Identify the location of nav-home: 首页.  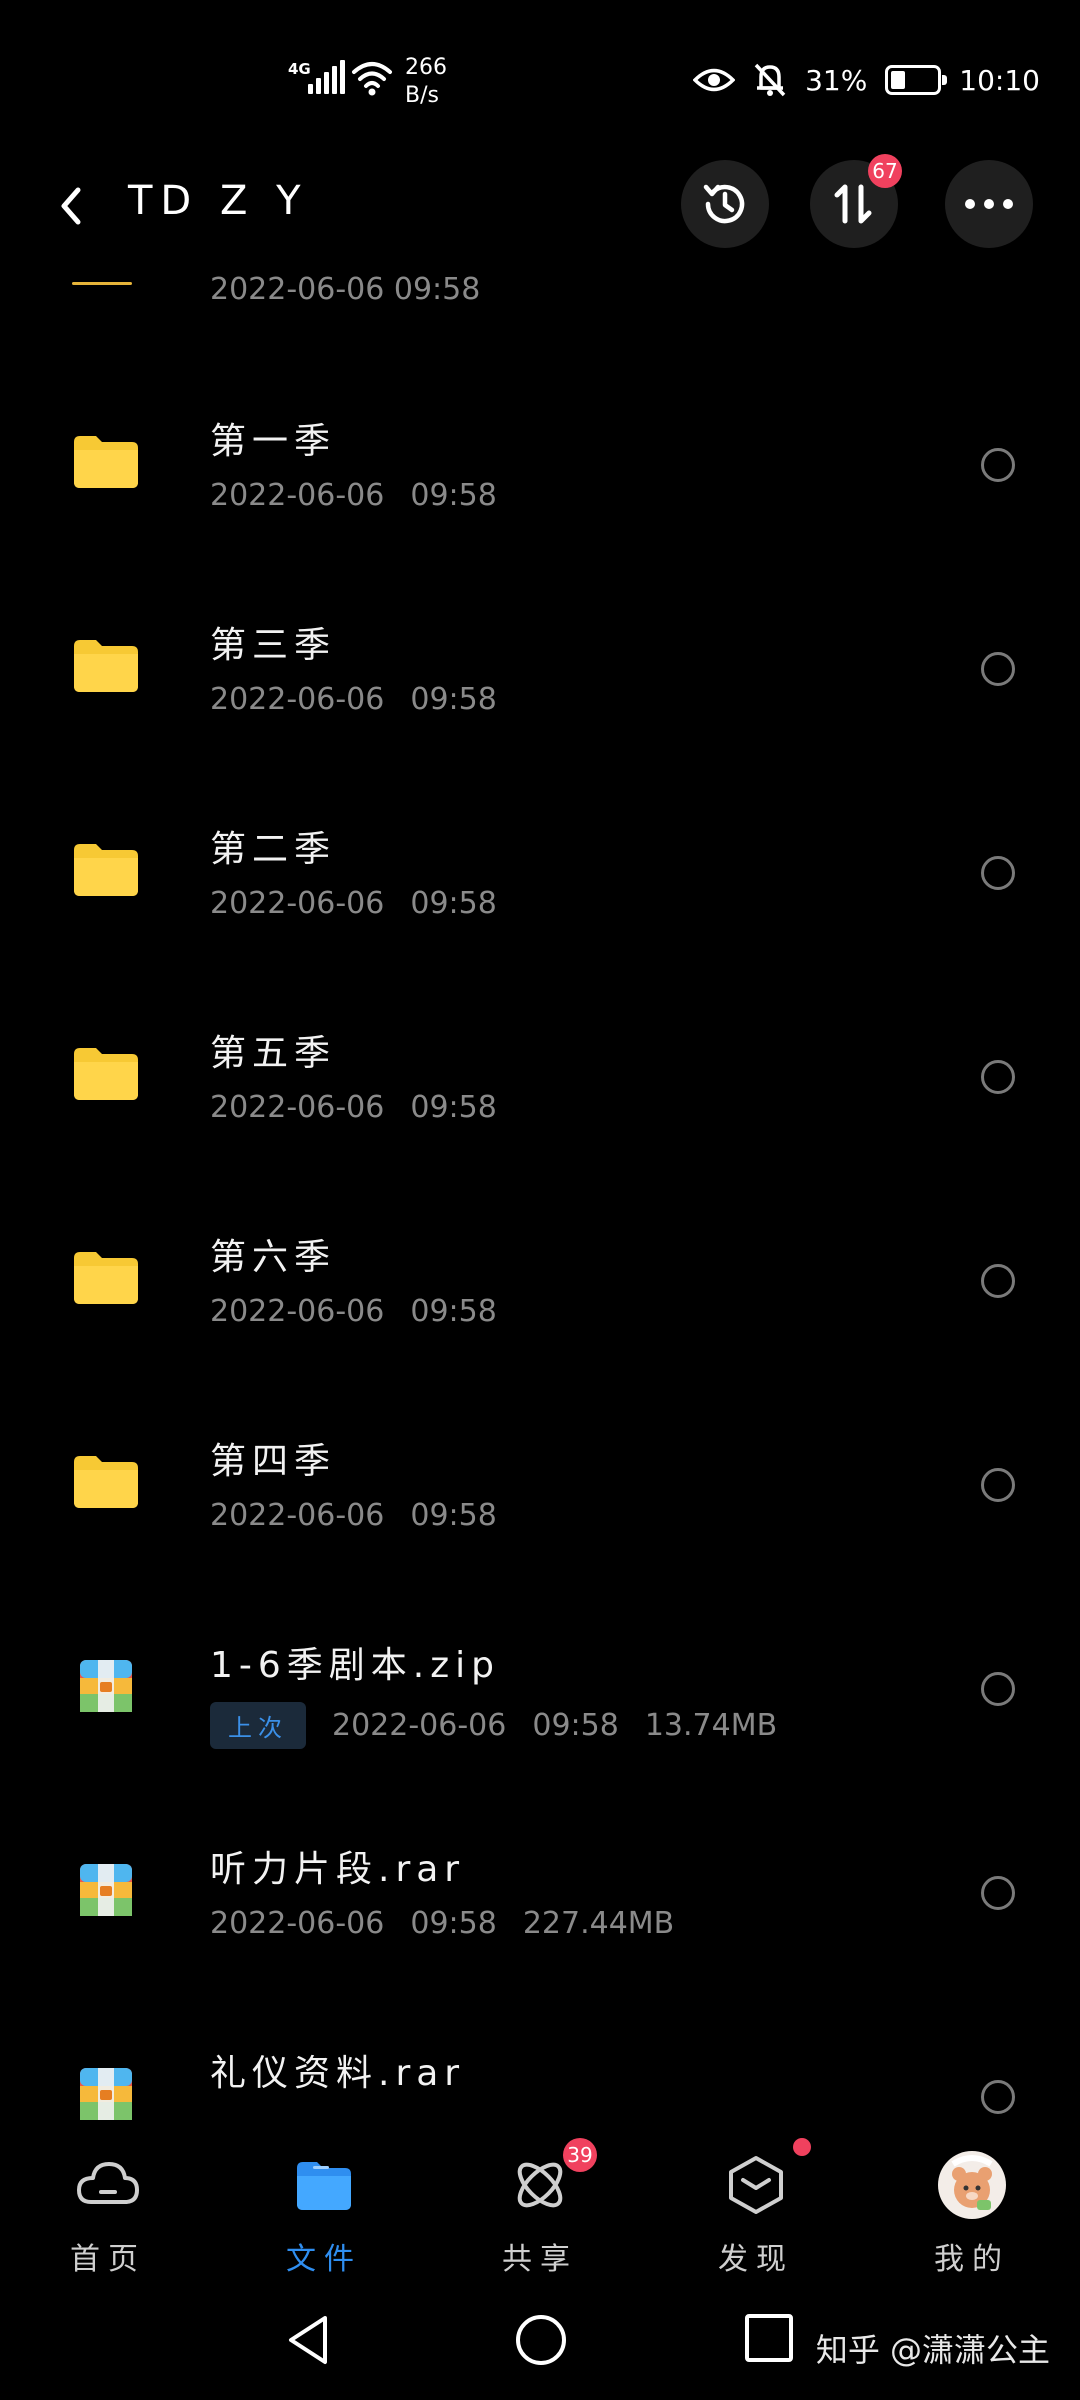
(108, 2203).